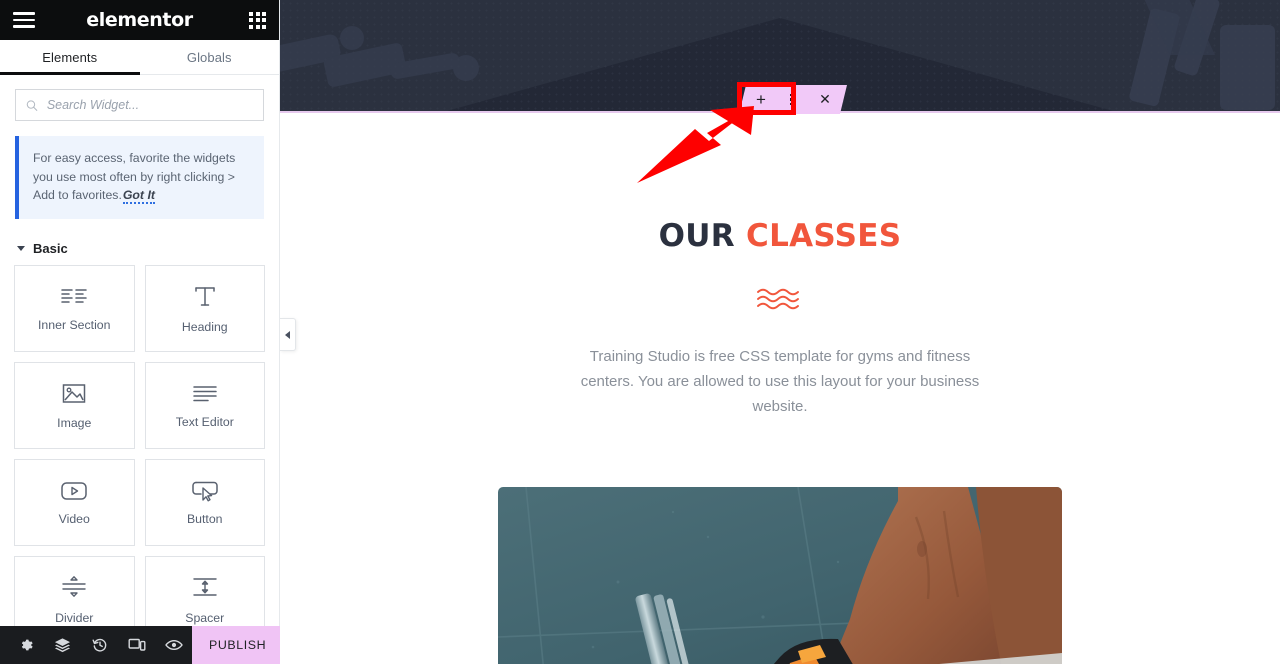 This screenshot has width=1280, height=664. I want to click on publish-button: PUBLISH, so click(237, 645).